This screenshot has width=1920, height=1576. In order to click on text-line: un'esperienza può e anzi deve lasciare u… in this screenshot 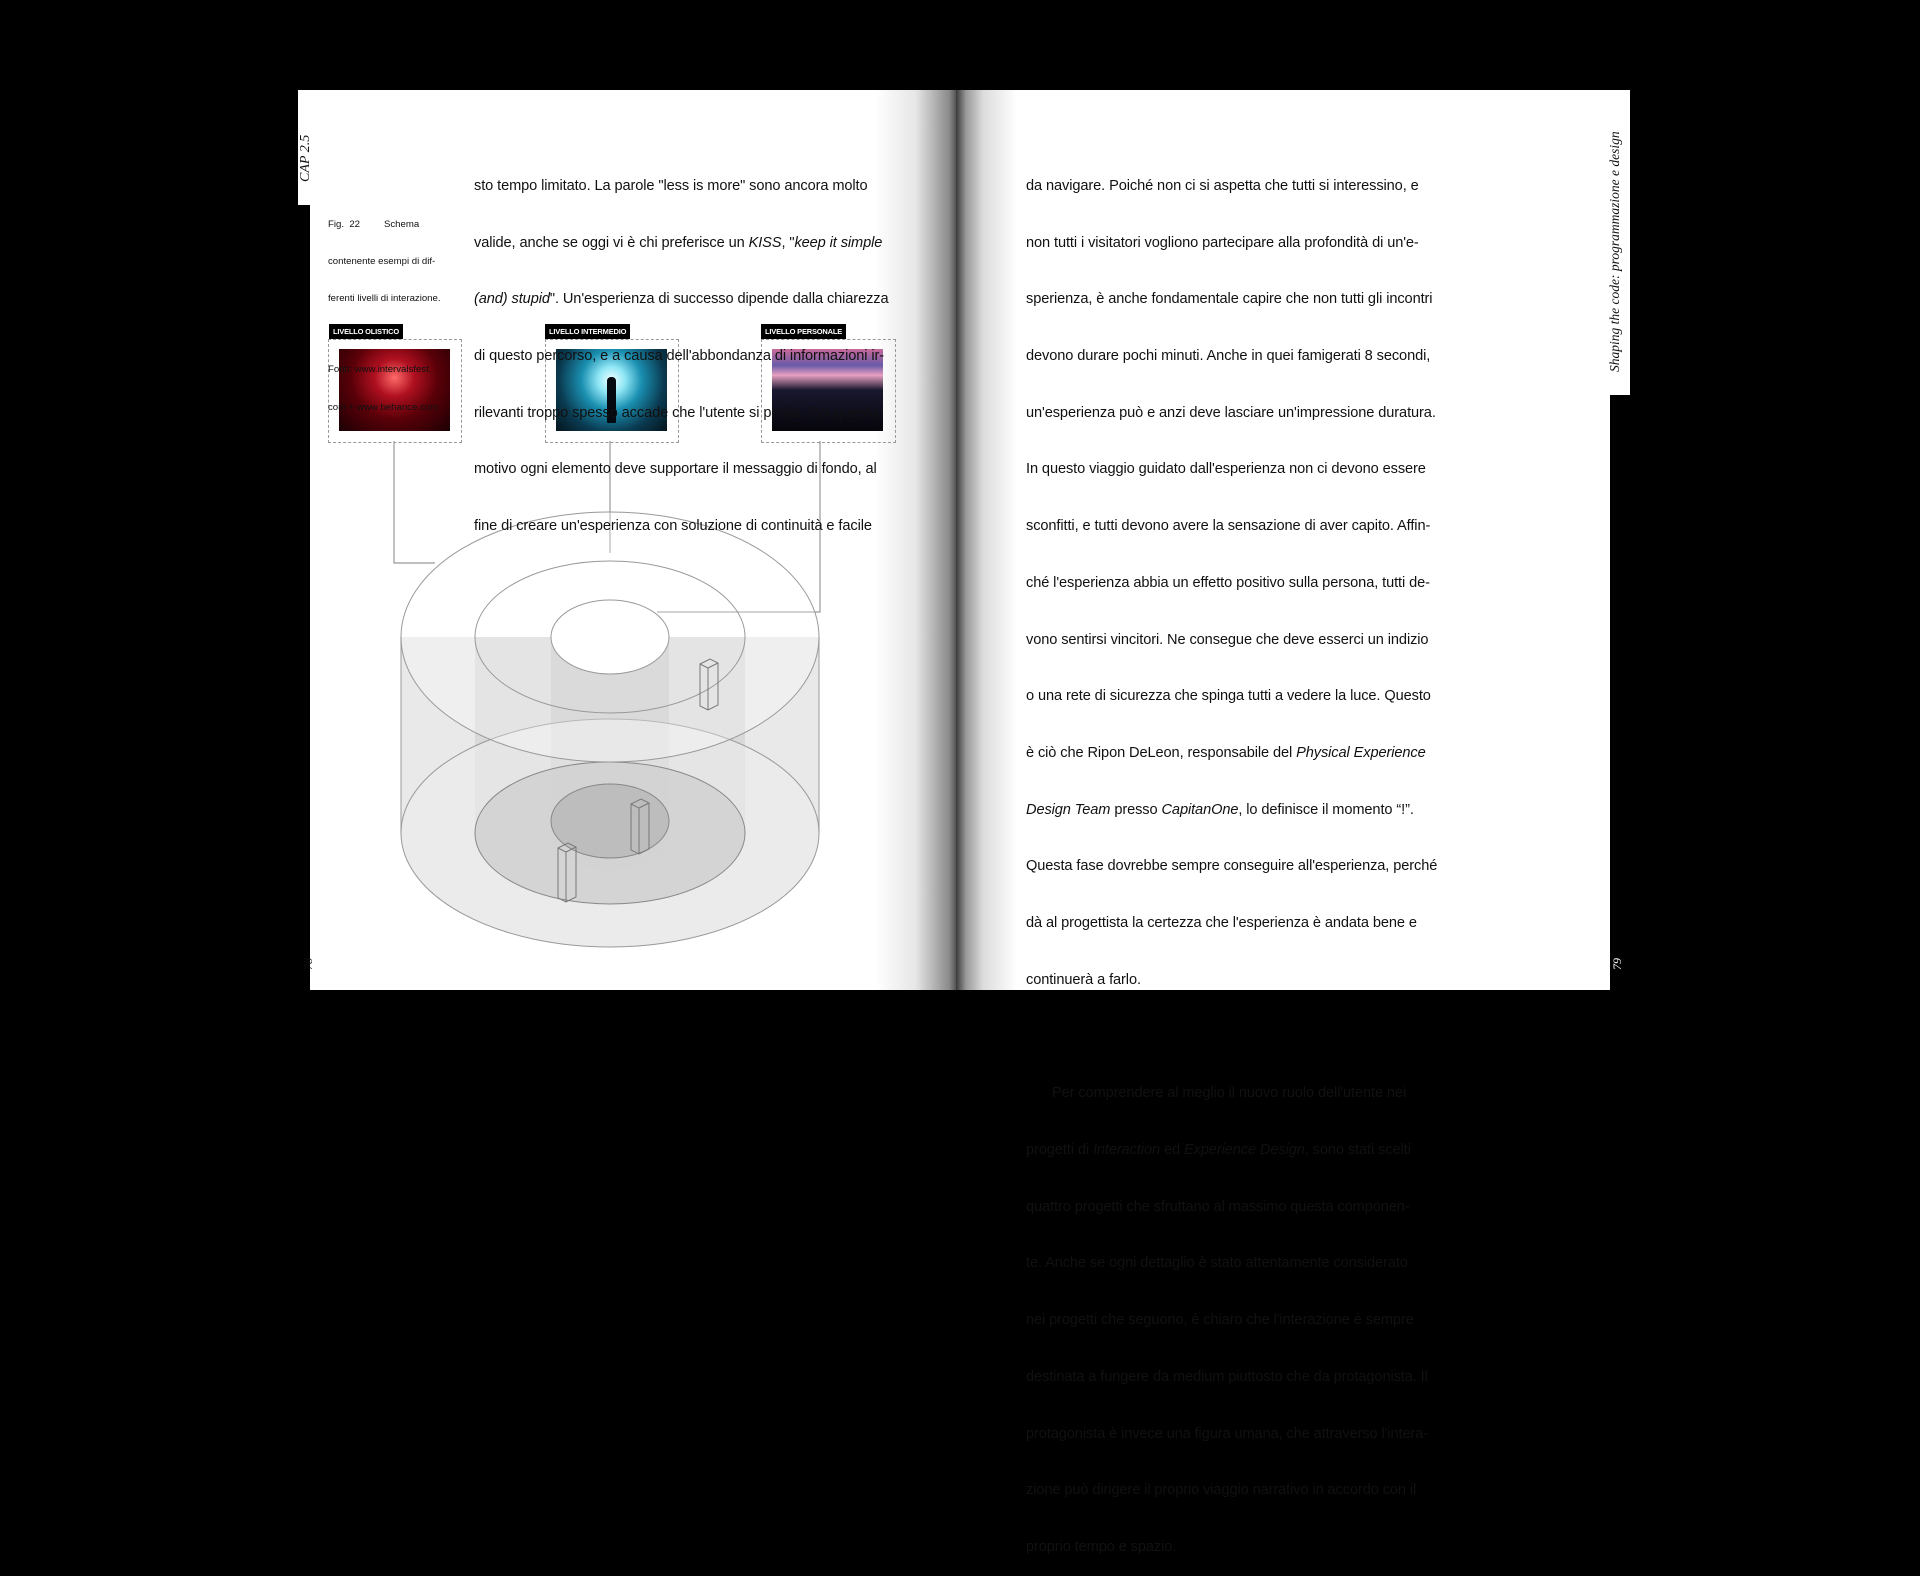, I will do `click(1231, 412)`.